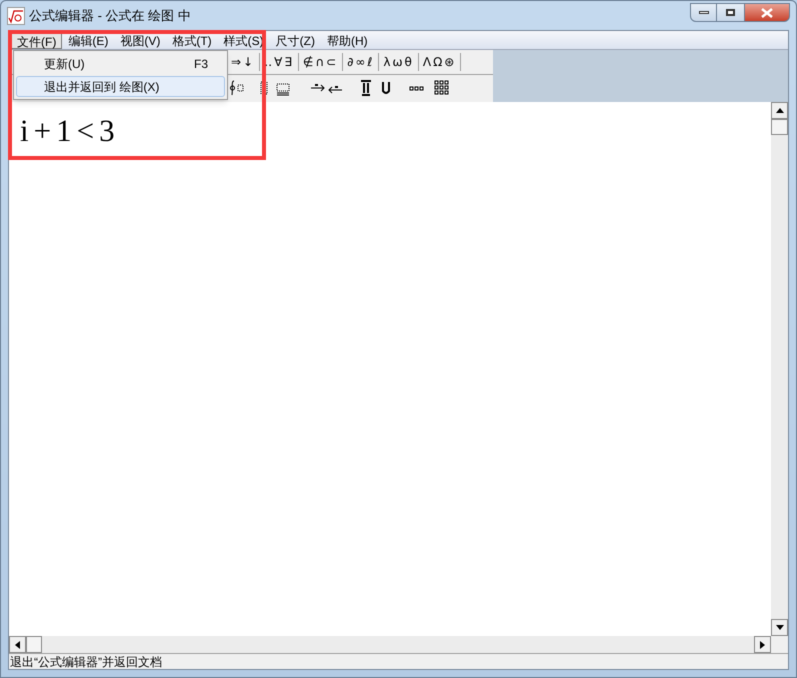 The image size is (797, 678). What do you see at coordinates (88, 40) in the screenshot?
I see `menu-item: 编辑(E)` at bounding box center [88, 40].